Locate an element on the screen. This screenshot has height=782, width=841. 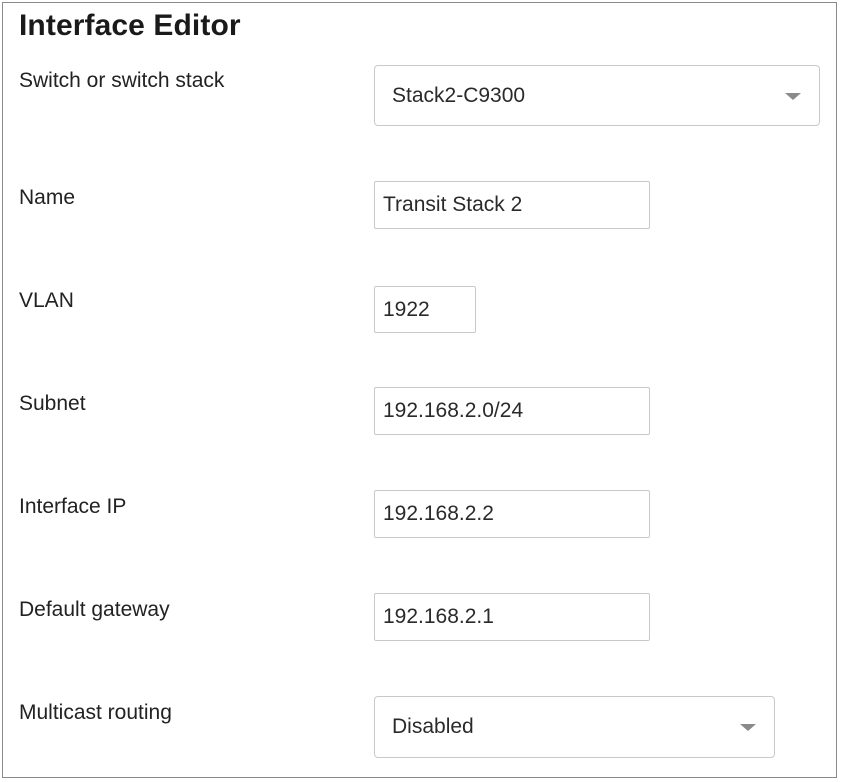
page-title: Interface Editor is located at coordinates (130, 25).